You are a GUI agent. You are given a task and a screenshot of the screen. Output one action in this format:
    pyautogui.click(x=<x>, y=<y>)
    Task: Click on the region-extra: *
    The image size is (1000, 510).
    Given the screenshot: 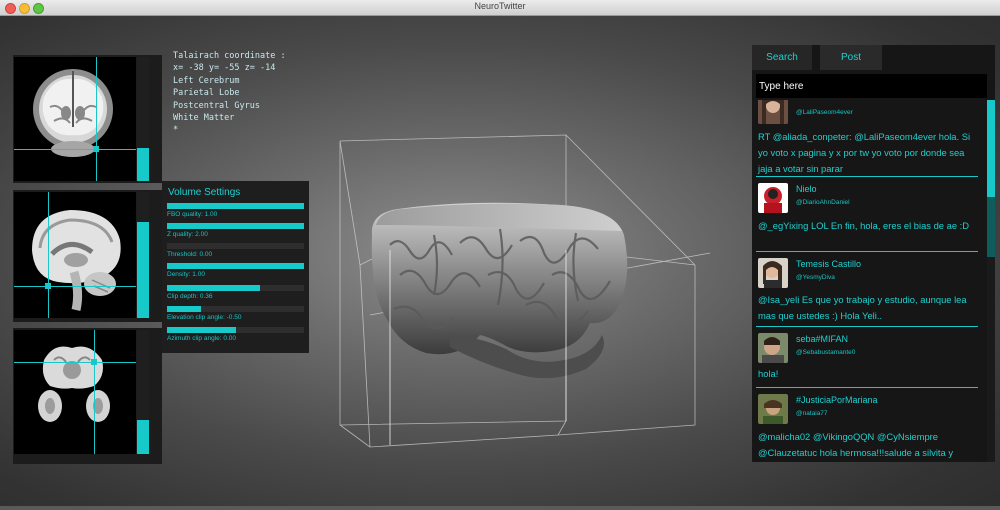 What is the action you would take?
    pyautogui.click(x=176, y=130)
    